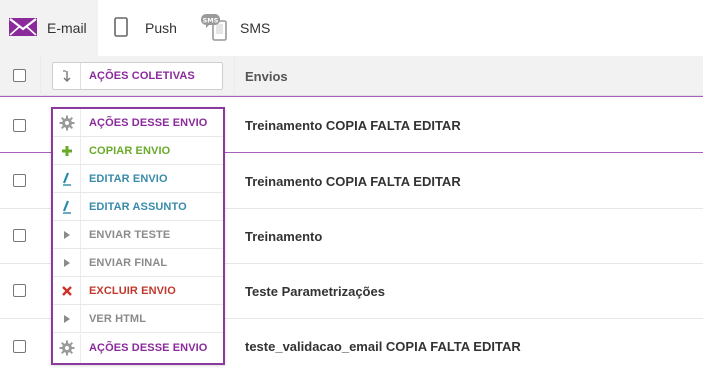 This screenshot has height=373, width=703. Describe the element at coordinates (383, 346) in the screenshot. I see `row-name: teste_validacao_email COPIA FALTA EDITAR` at that location.